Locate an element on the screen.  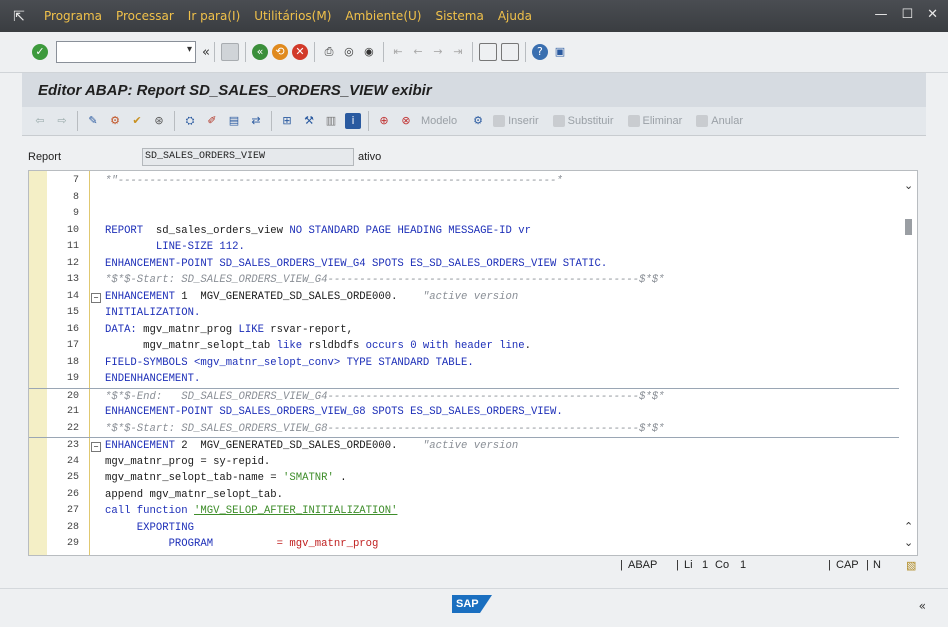
undo-button: Anular is located at coordinates (719, 121).